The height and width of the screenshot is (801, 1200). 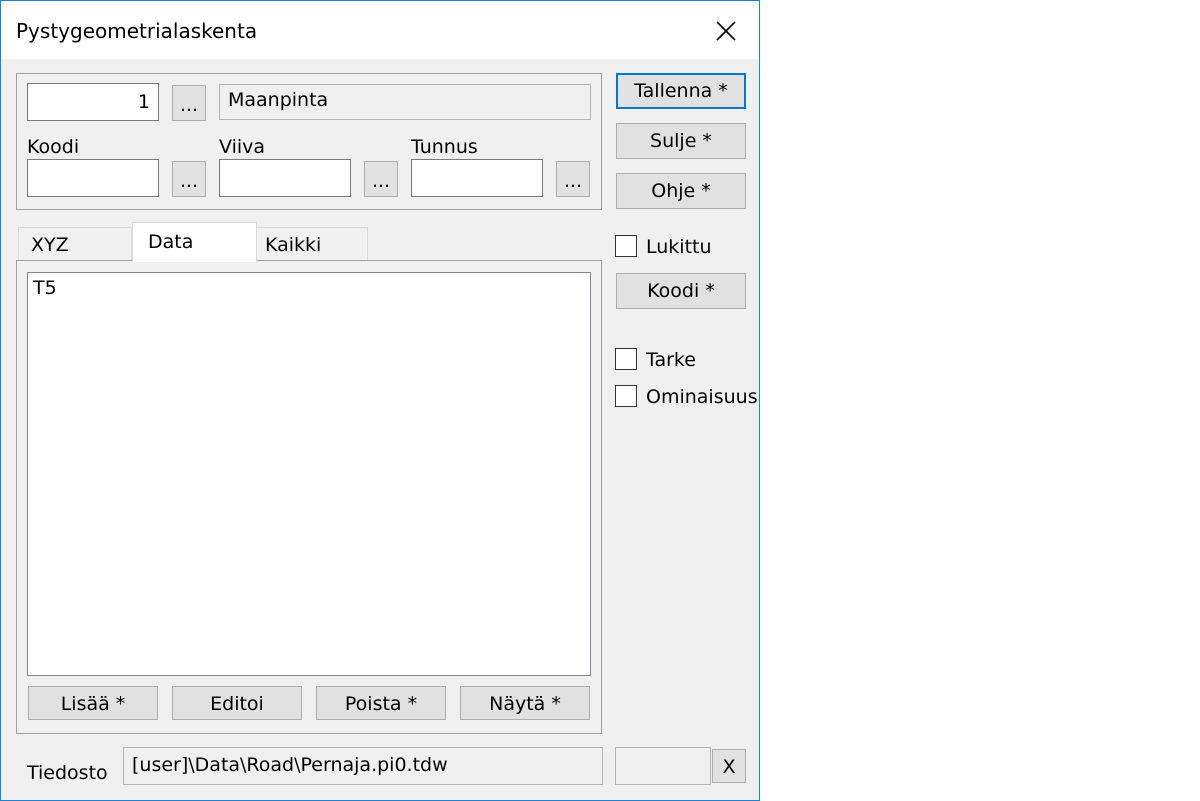 What do you see at coordinates (405, 102) in the screenshot?
I see `name-field: Maanpinta` at bounding box center [405, 102].